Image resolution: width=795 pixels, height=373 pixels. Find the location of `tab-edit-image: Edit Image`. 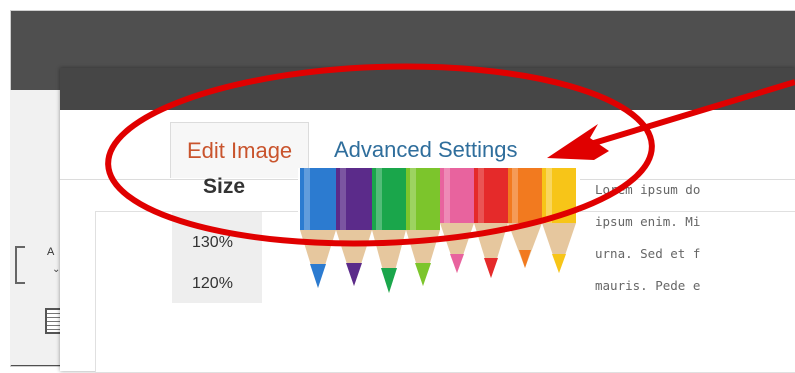

tab-edit-image: Edit Image is located at coordinates (240, 150).